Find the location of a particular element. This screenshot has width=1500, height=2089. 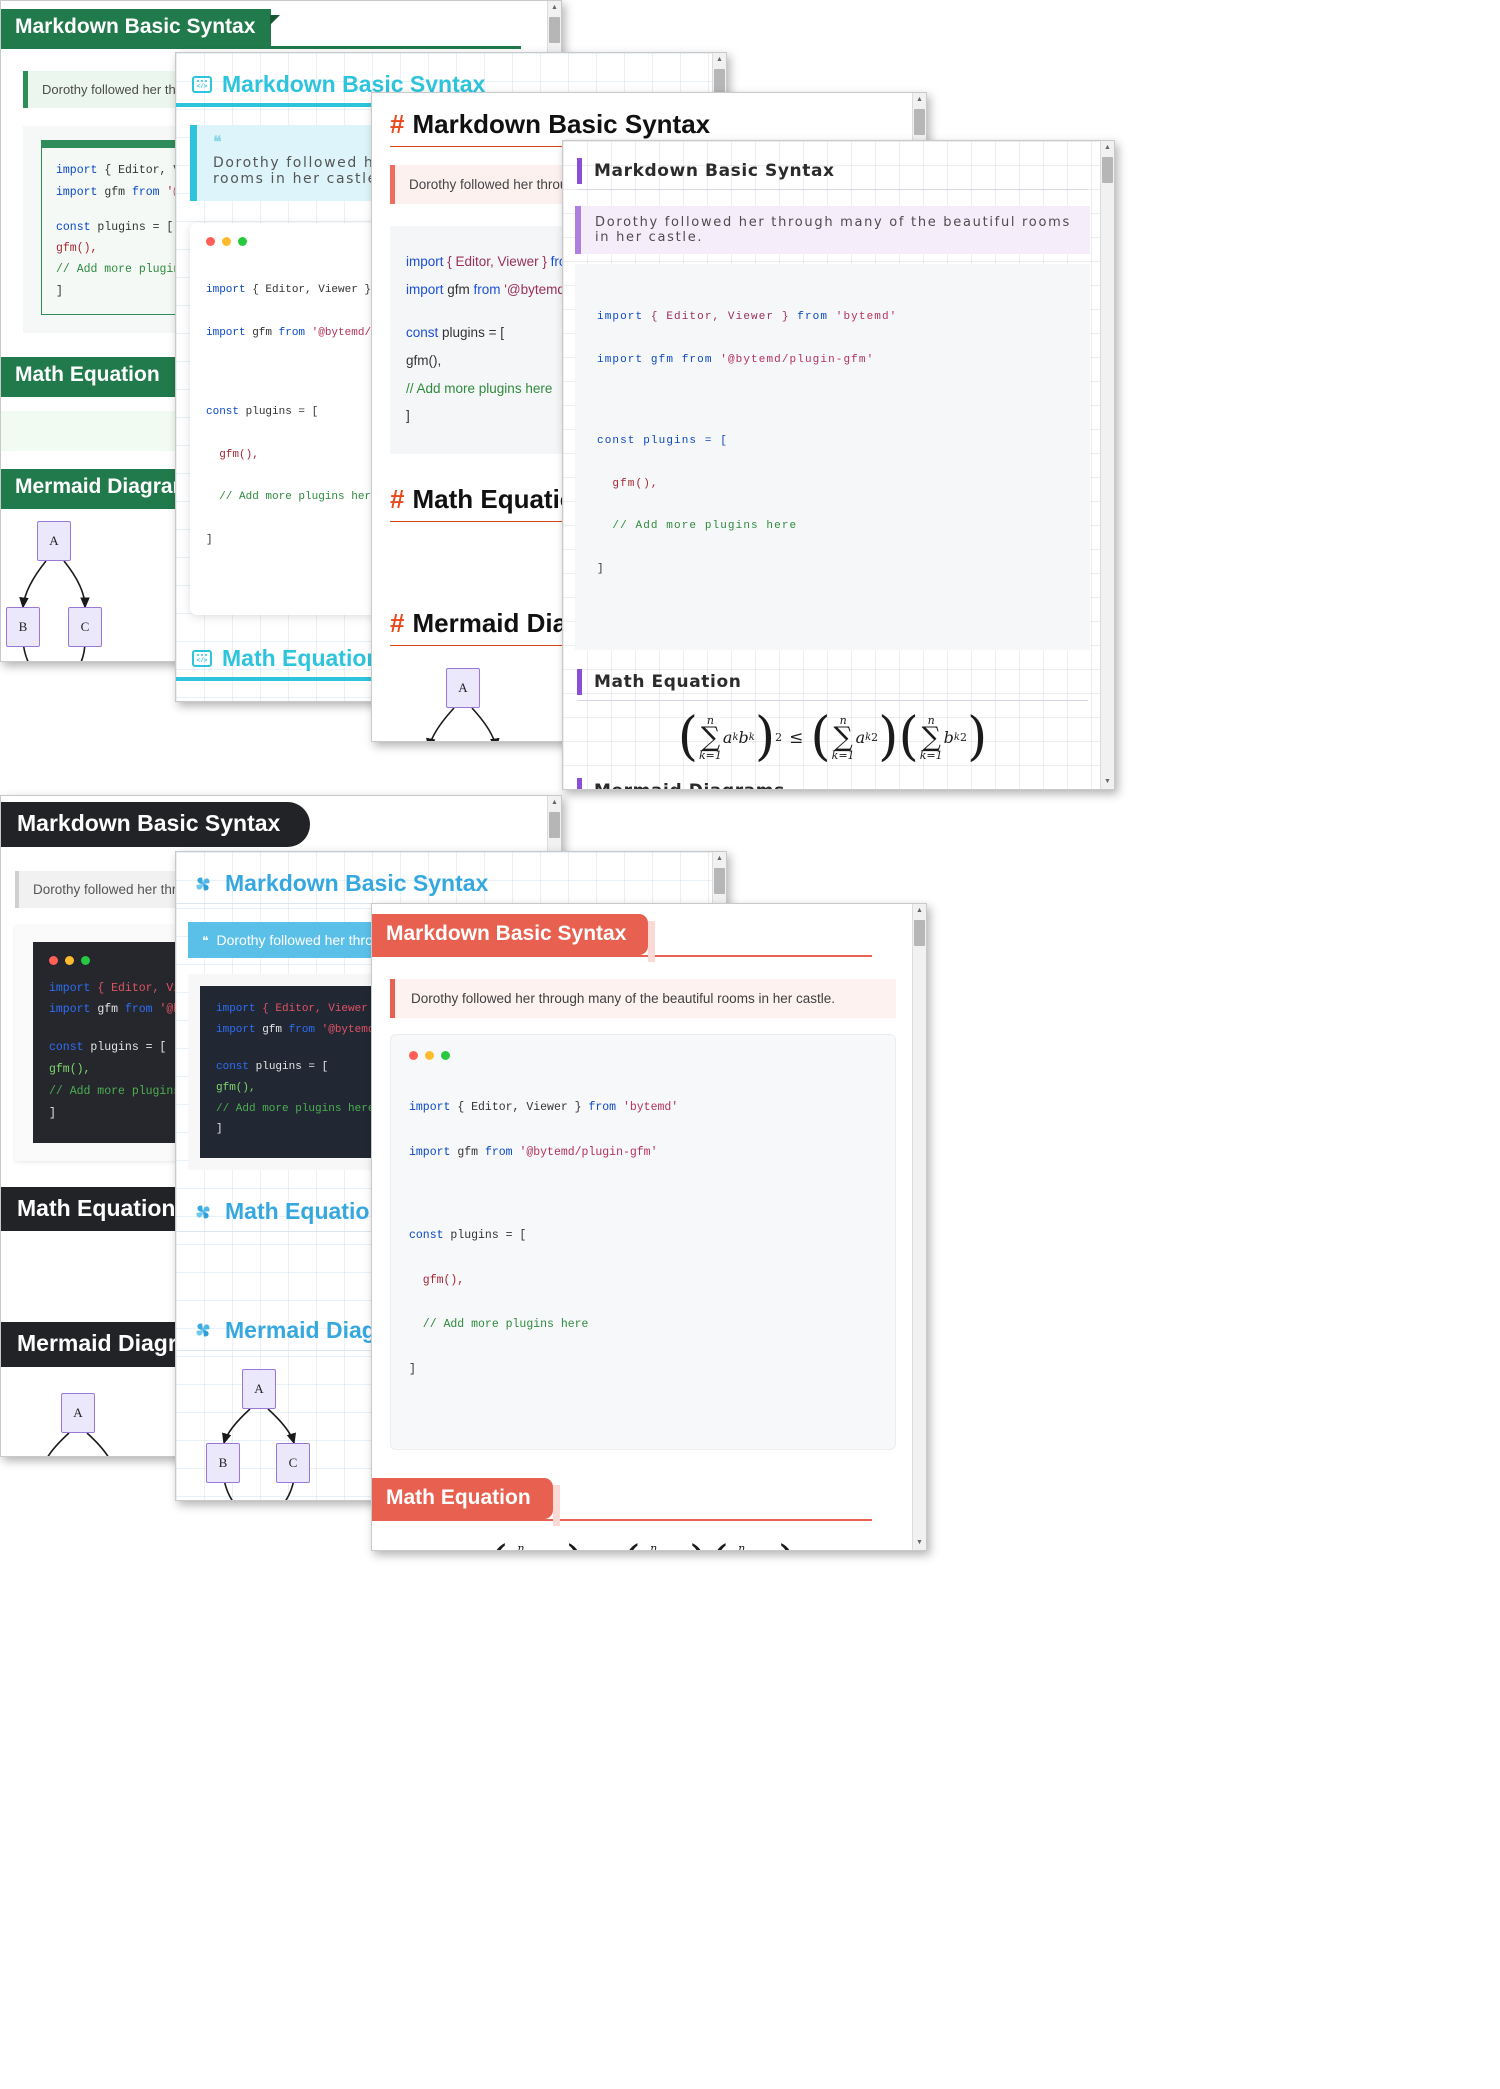

code-string: 'bytemd' is located at coordinates (647, 1107).